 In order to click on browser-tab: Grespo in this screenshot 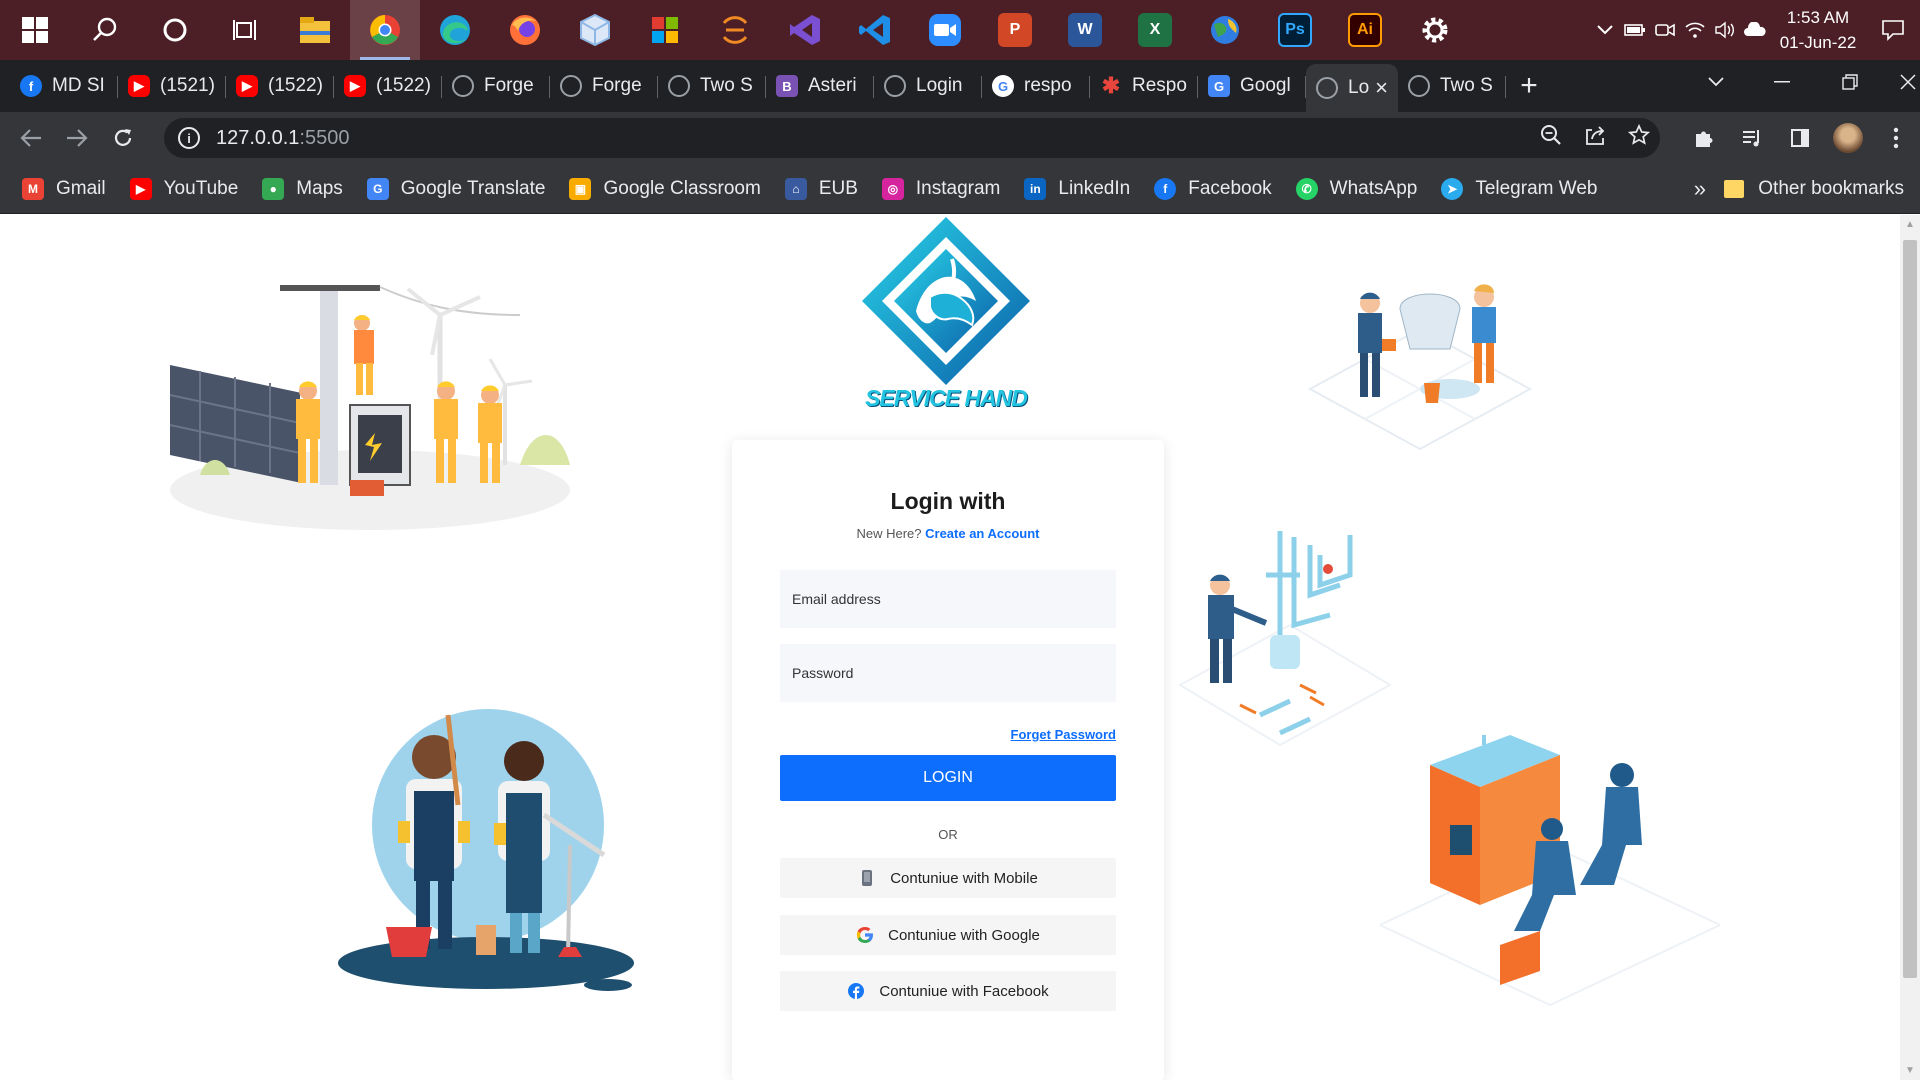, I will do `click(1036, 86)`.